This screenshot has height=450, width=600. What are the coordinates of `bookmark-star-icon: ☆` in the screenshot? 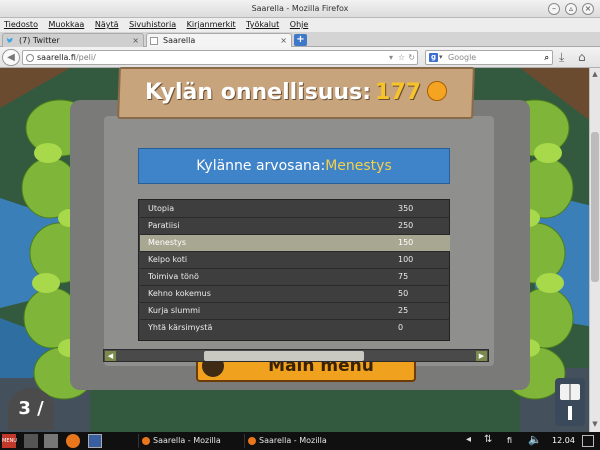 It's located at (401, 57).